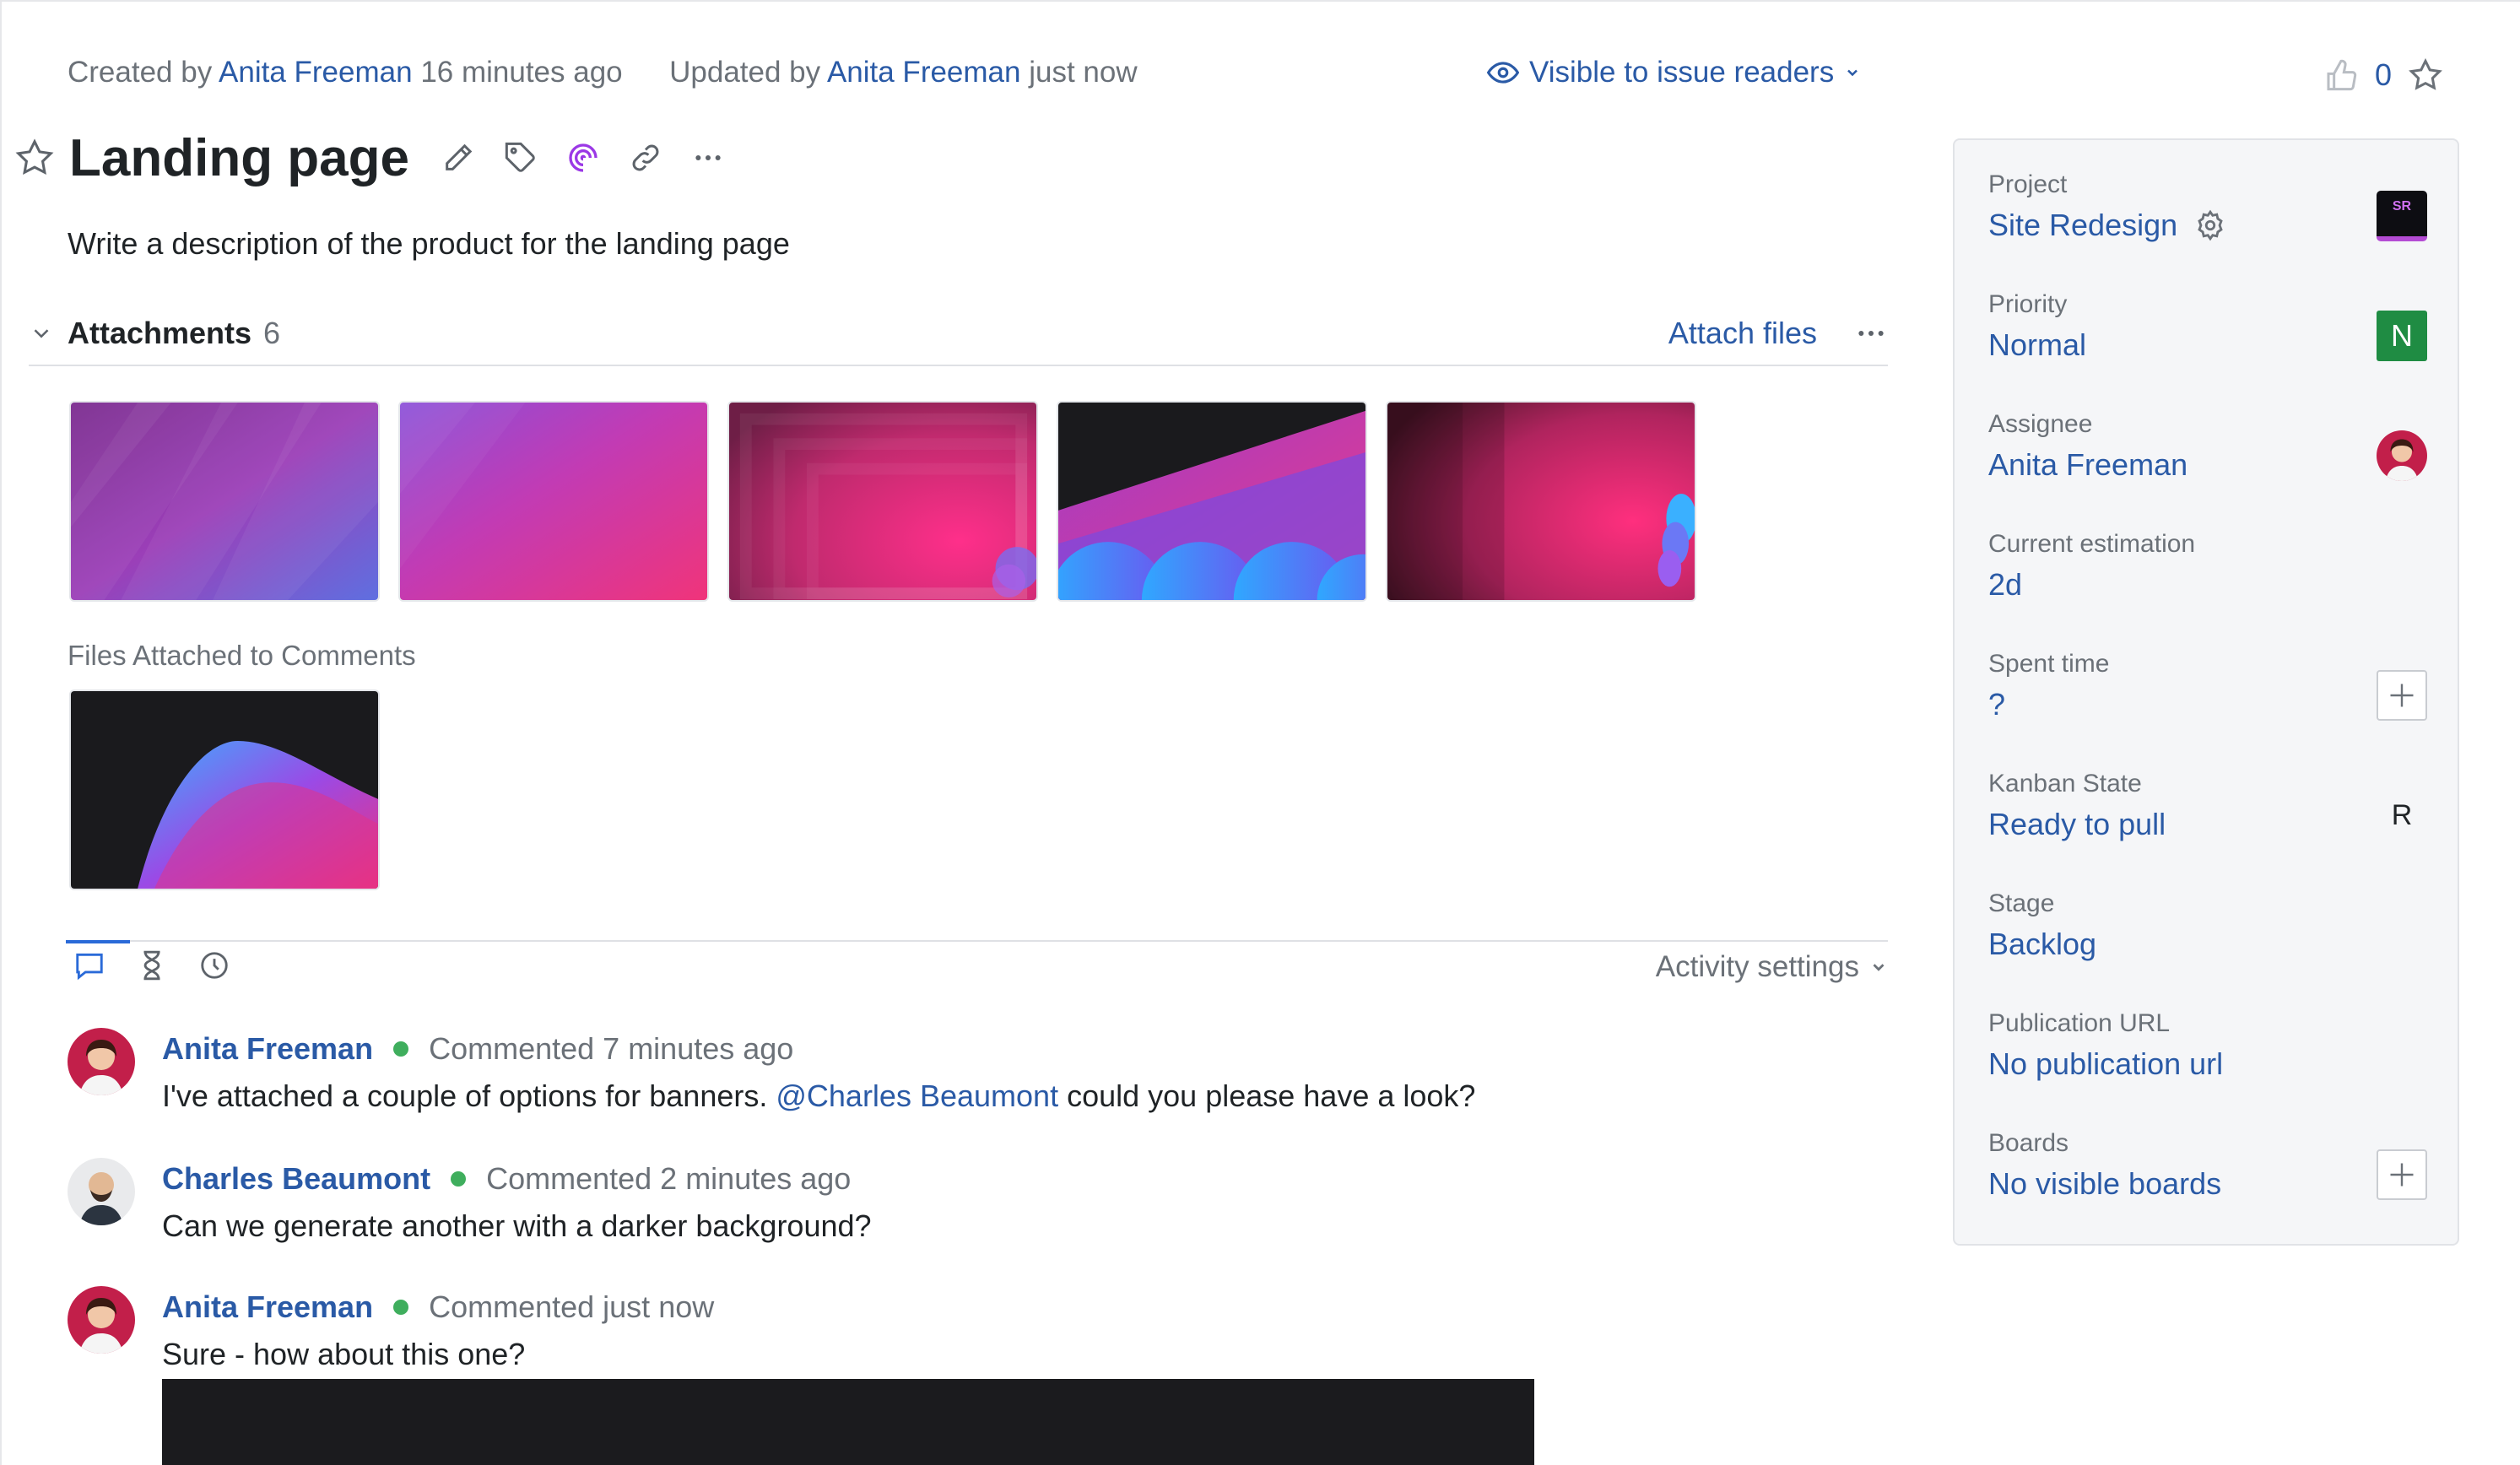 Image resolution: width=2520 pixels, height=1465 pixels. I want to click on add-spent-time-button, so click(2402, 696).